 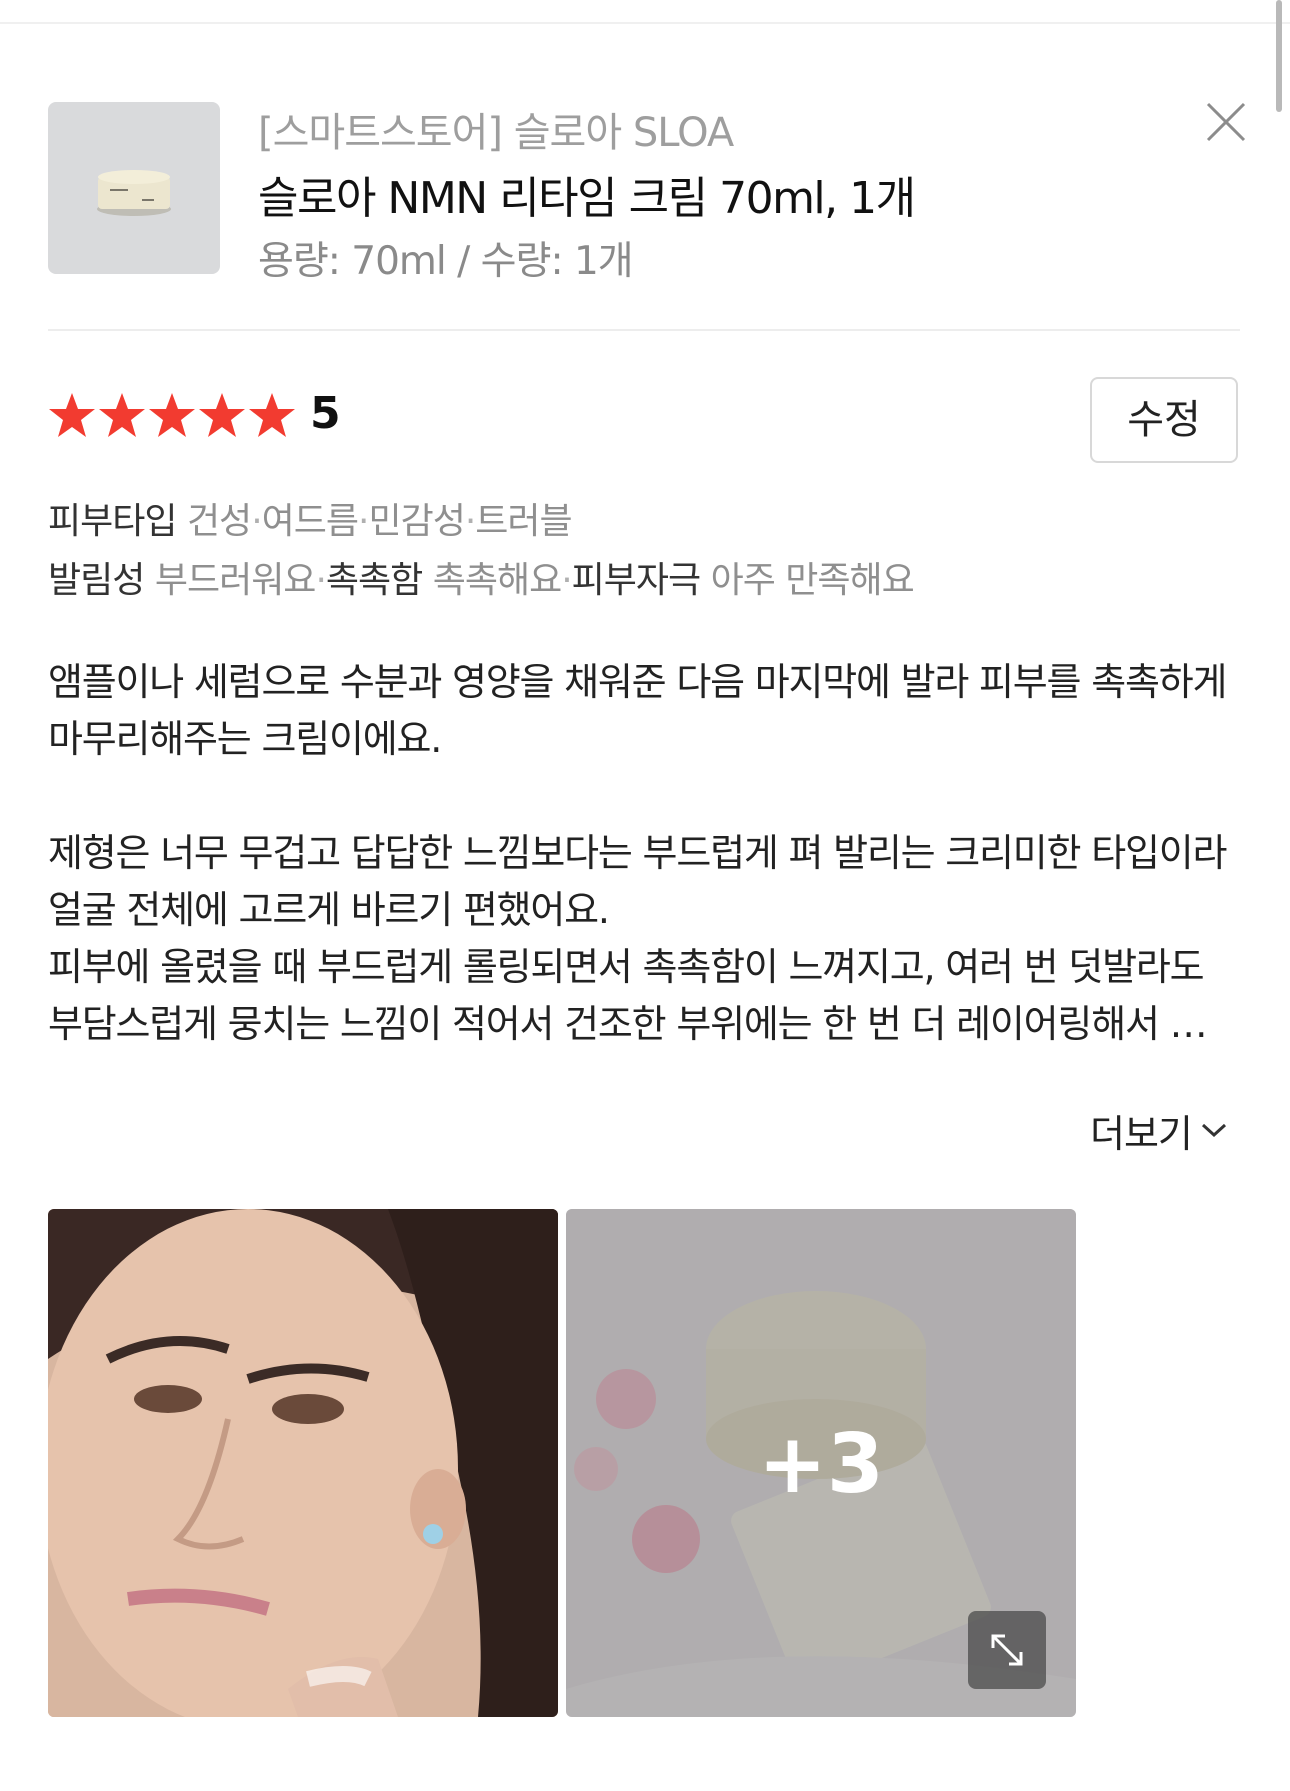 I want to click on product-name: 슬로아 NMN 리타임 크림 70ml, 1개, so click(x=587, y=194).